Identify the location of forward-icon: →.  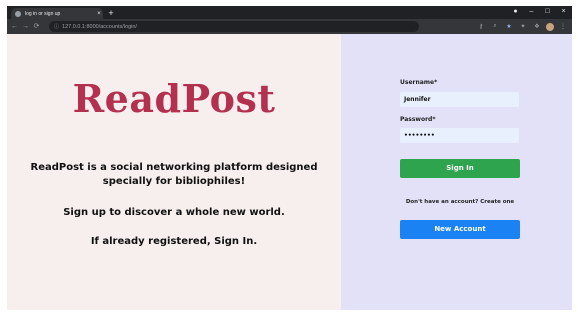
(25, 26).